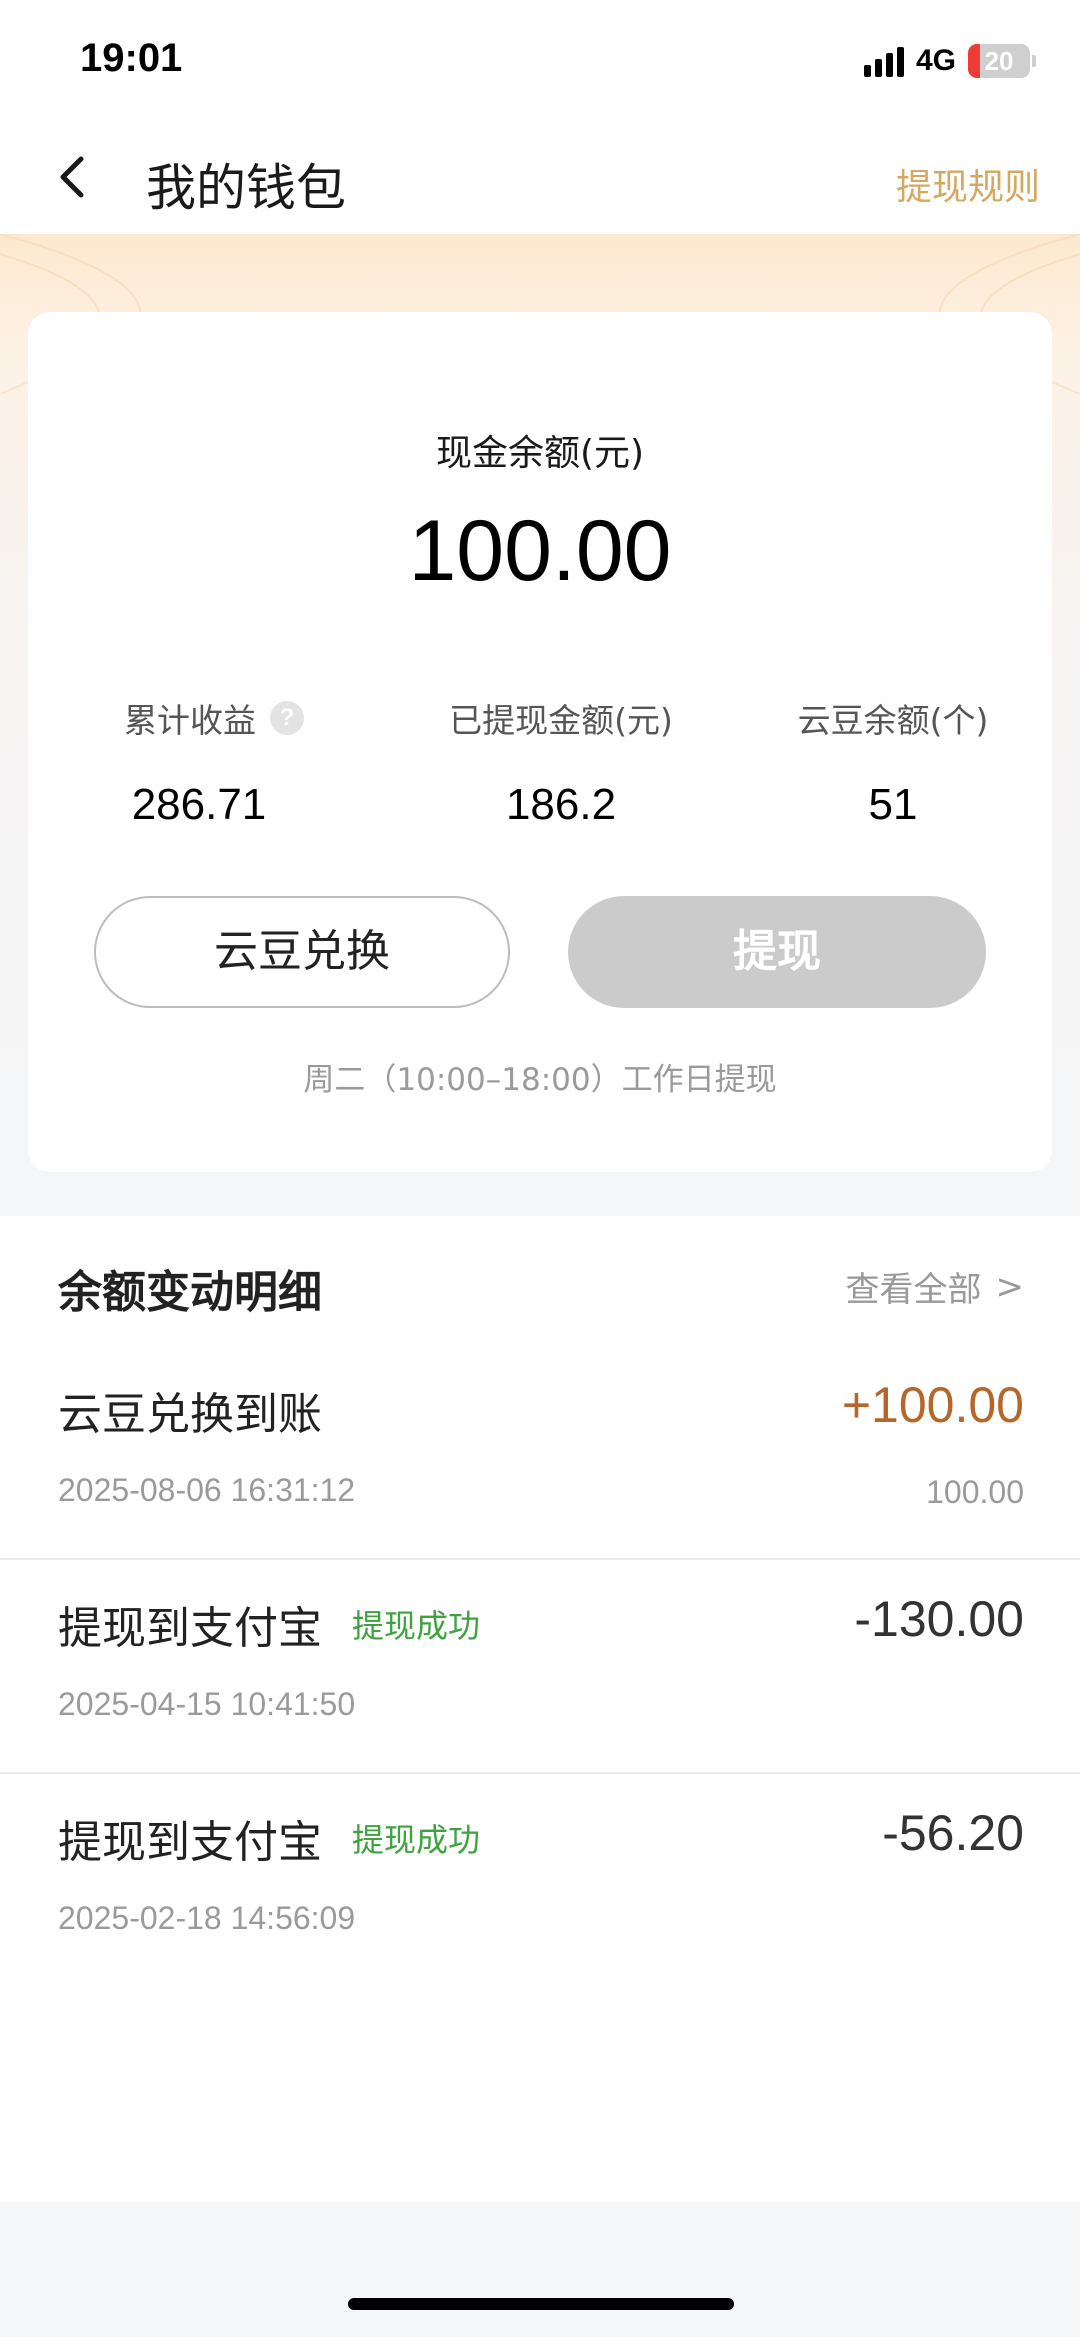 This screenshot has height=2337, width=1080. What do you see at coordinates (302, 952) in the screenshot?
I see `bean-exchange-button: 云豆兑换` at bounding box center [302, 952].